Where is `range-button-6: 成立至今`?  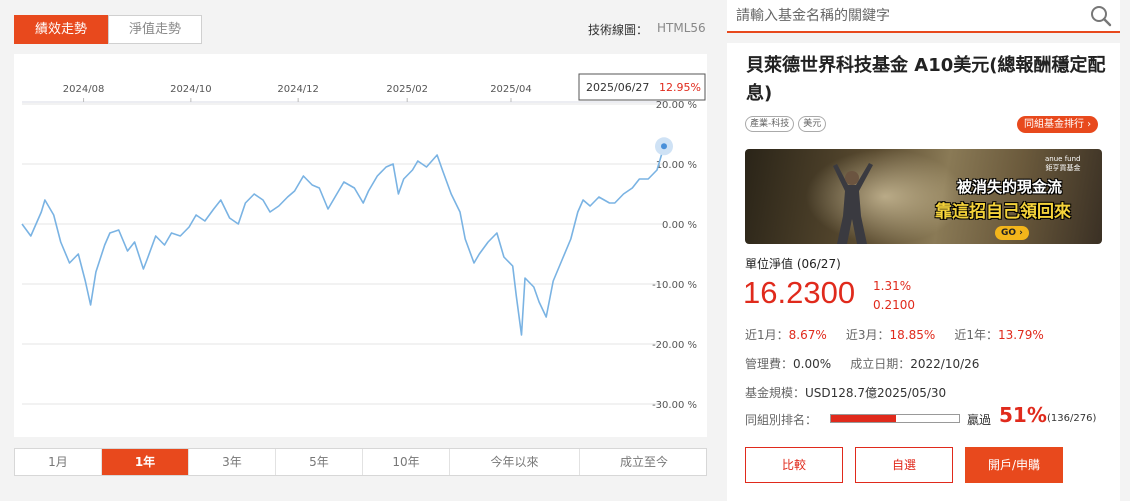
range-button-6: 成立至今 is located at coordinates (644, 462).